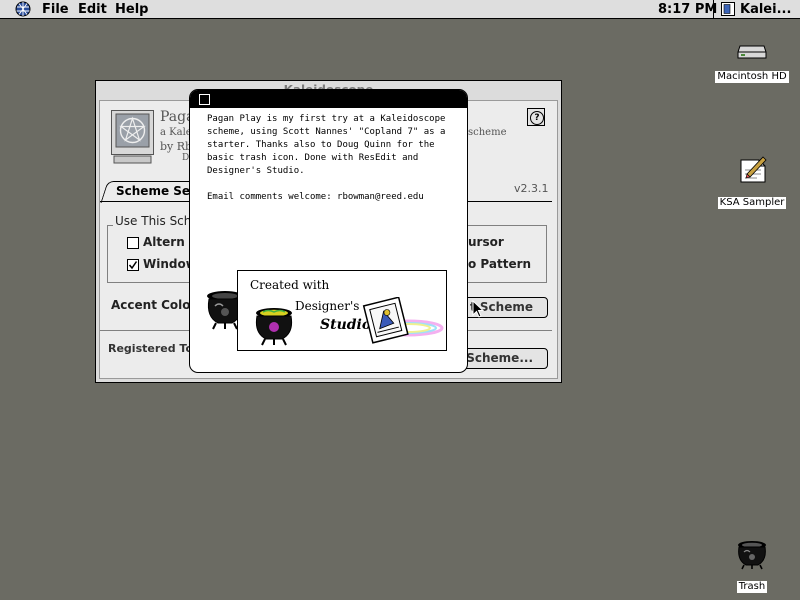  I want to click on checkbox-alternate, so click(133, 243).